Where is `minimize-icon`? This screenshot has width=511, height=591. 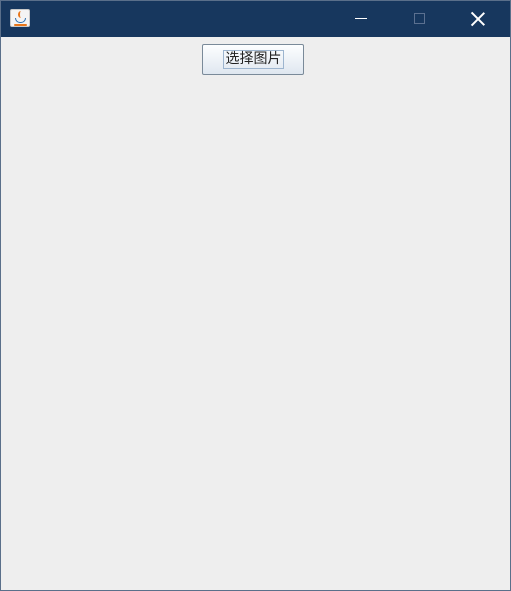
minimize-icon is located at coordinates (361, 18).